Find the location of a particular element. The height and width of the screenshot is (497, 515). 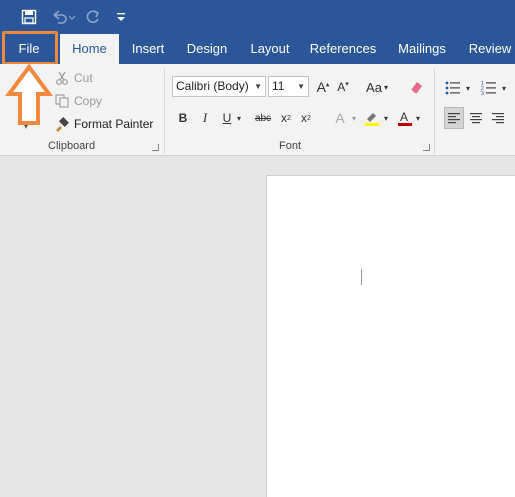

cut-label: Cut is located at coordinates (83, 78).